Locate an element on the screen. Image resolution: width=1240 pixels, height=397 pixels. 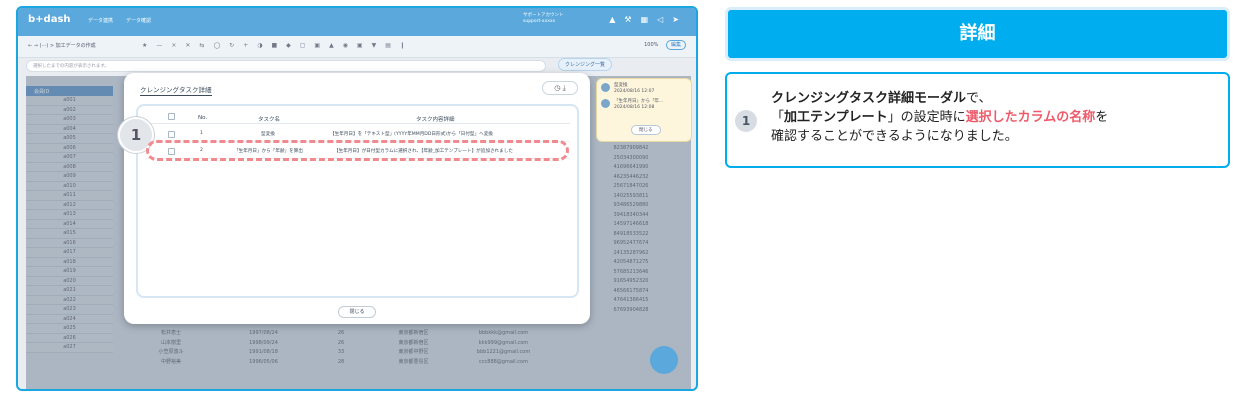
text-bold-modal: クレンジングタスク詳細モーダル is located at coordinates (869, 98).